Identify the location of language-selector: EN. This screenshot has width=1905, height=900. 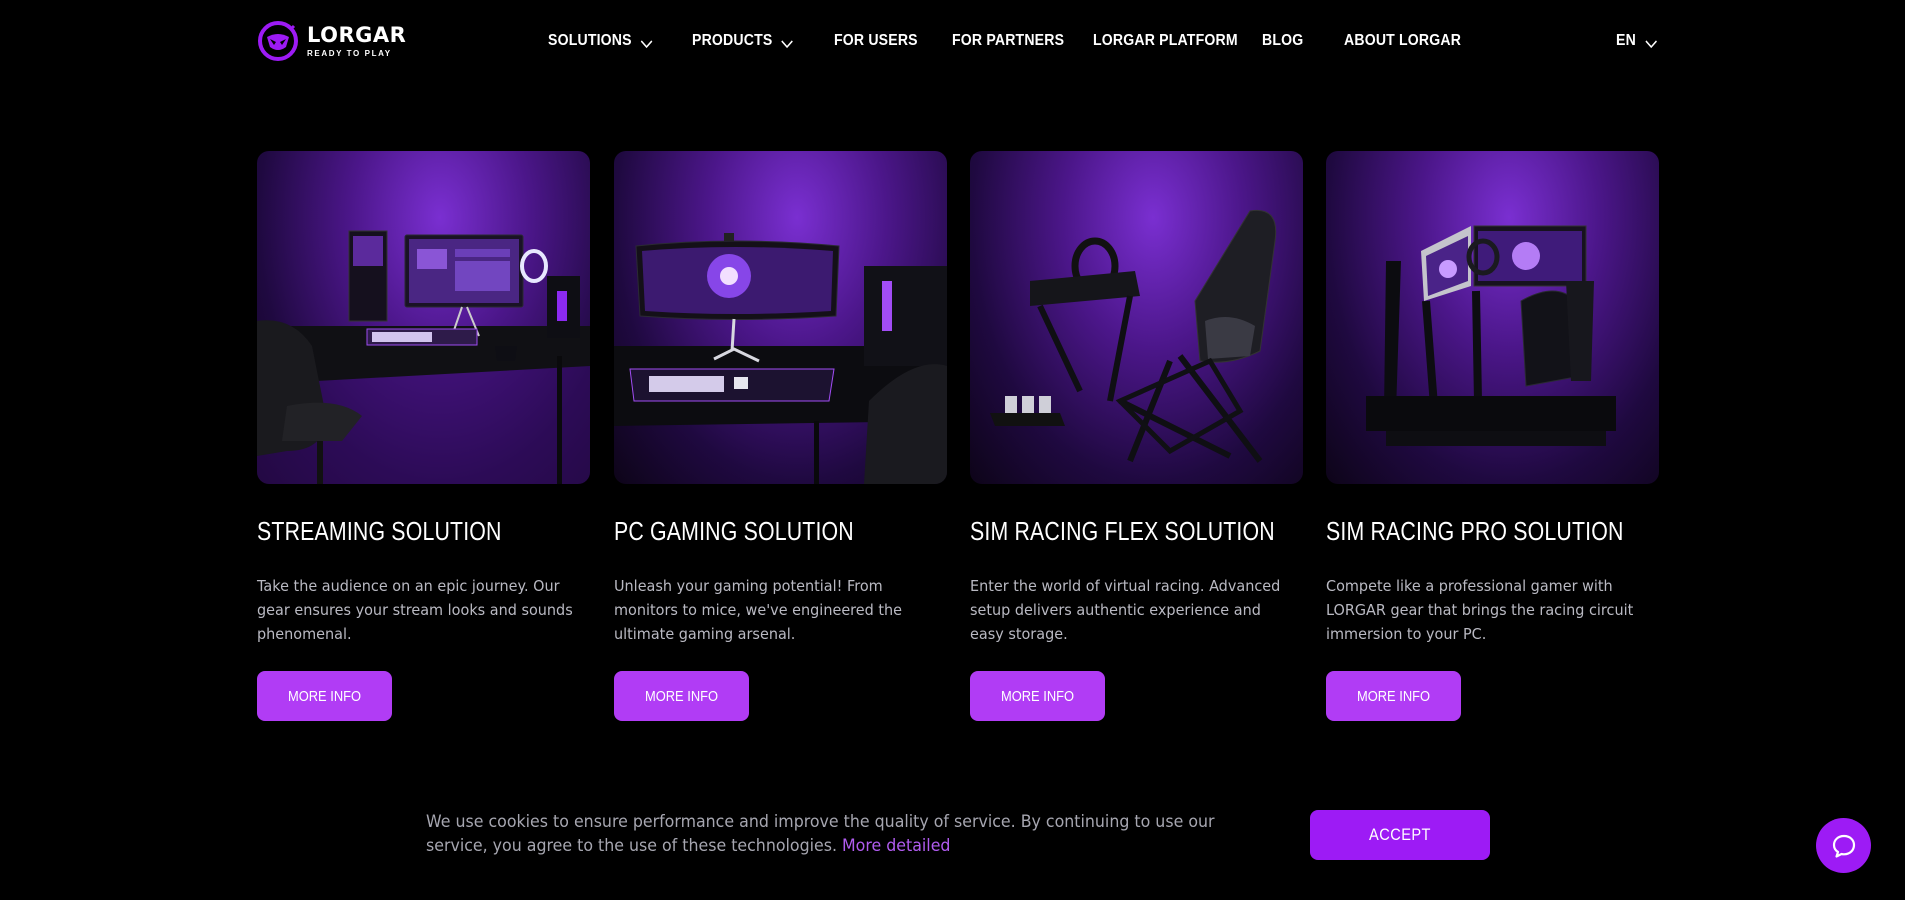
(1636, 41).